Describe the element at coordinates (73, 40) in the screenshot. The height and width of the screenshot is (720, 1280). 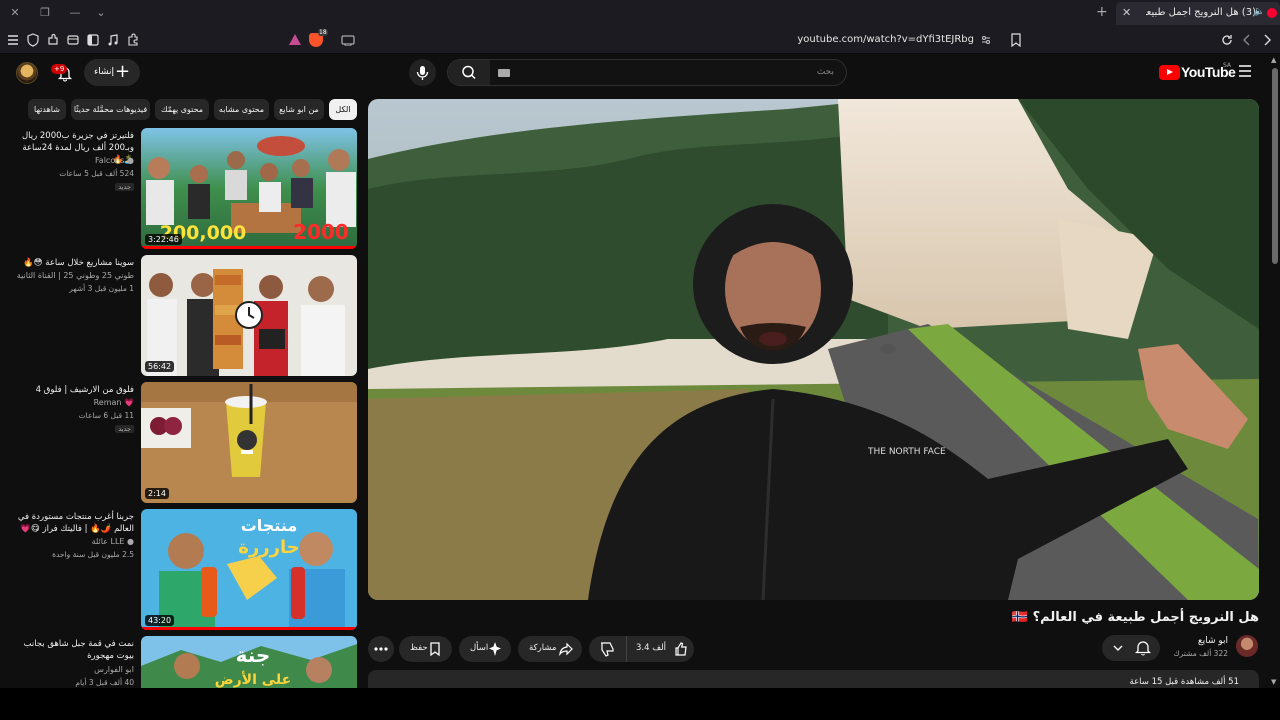
I see `wallet-icon` at that location.